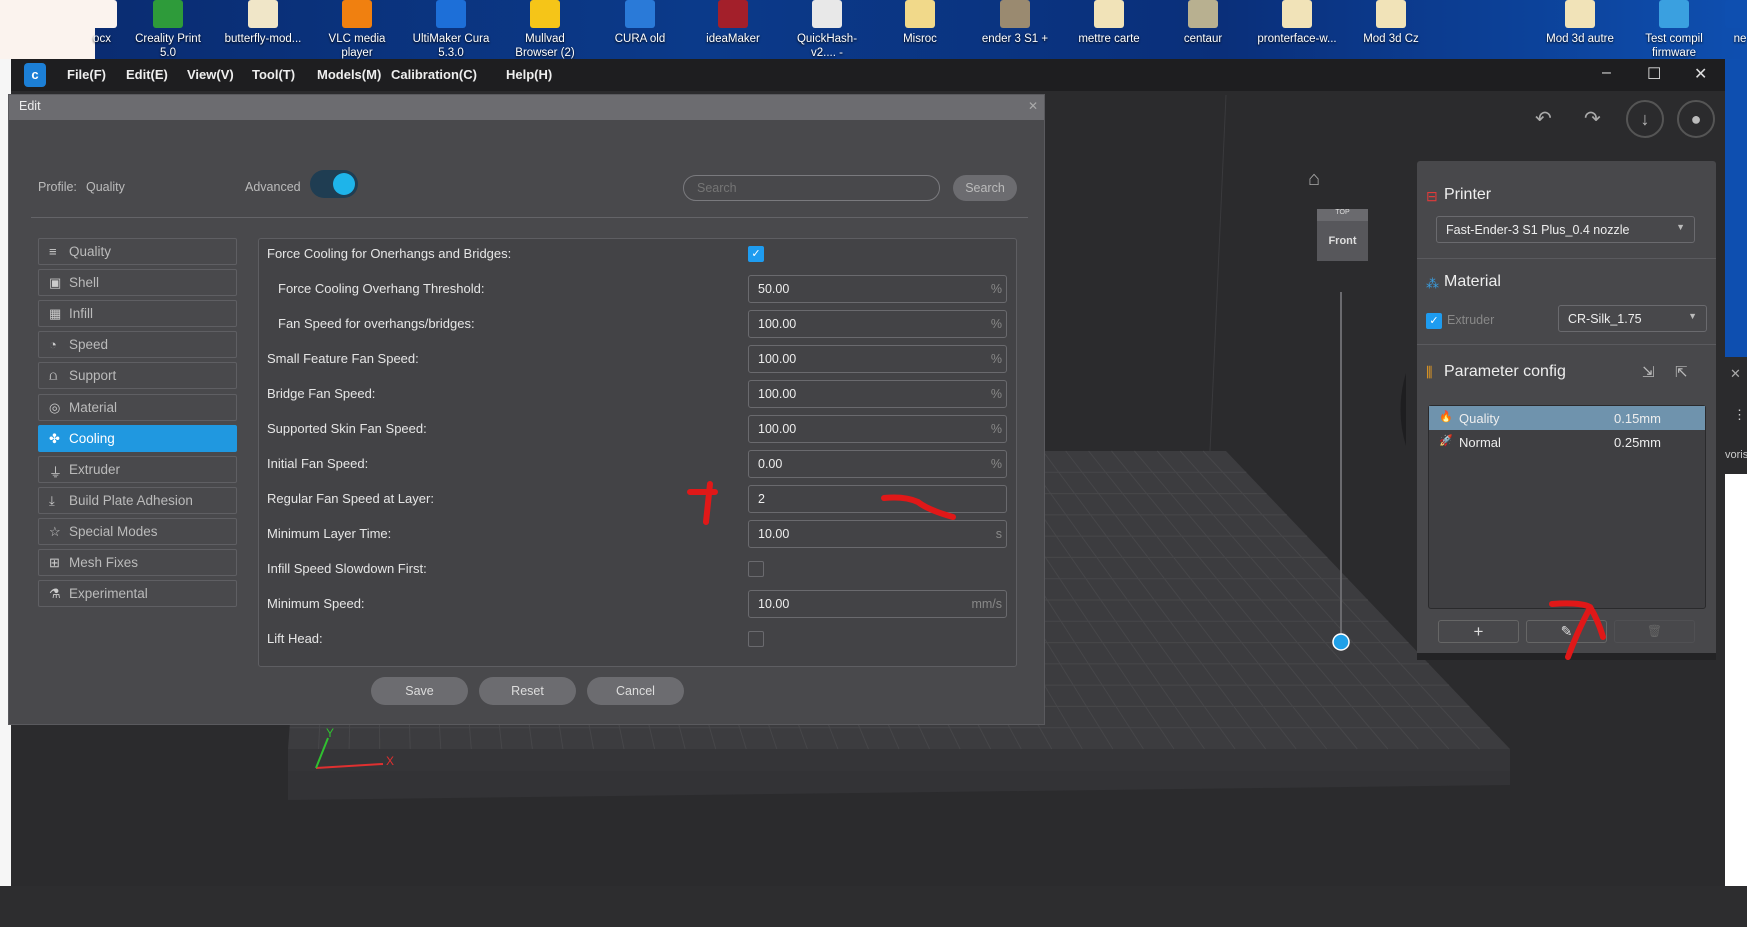 This screenshot has width=1747, height=927. What do you see at coordinates (877, 499) in the screenshot?
I see `setting-input: 2` at bounding box center [877, 499].